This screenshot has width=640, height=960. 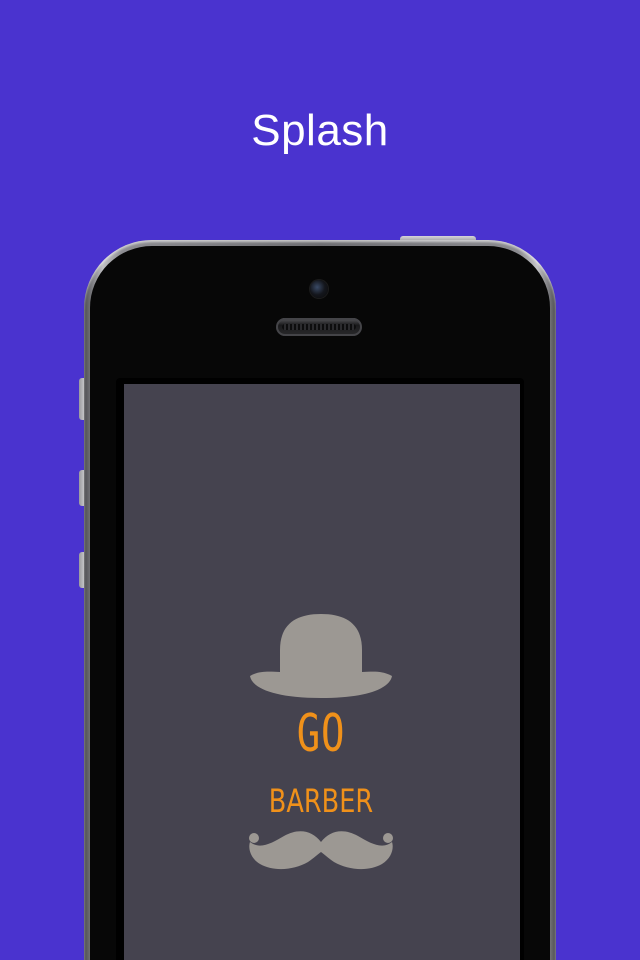 I want to click on earpiece-speaker, so click(x=319, y=327).